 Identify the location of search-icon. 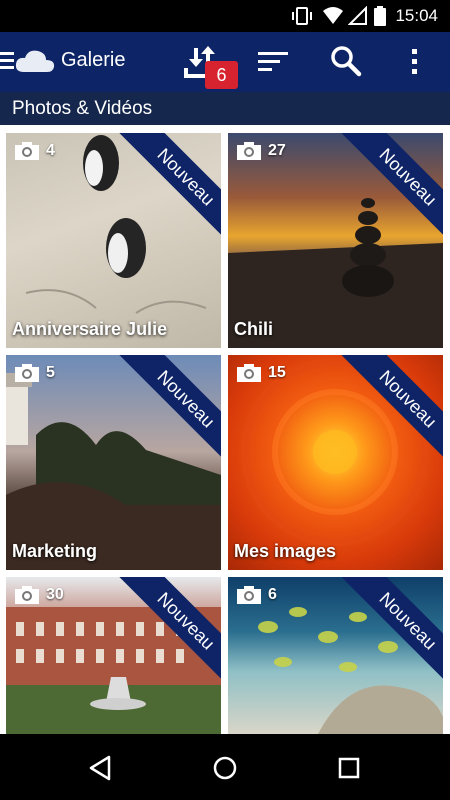
(346, 61).